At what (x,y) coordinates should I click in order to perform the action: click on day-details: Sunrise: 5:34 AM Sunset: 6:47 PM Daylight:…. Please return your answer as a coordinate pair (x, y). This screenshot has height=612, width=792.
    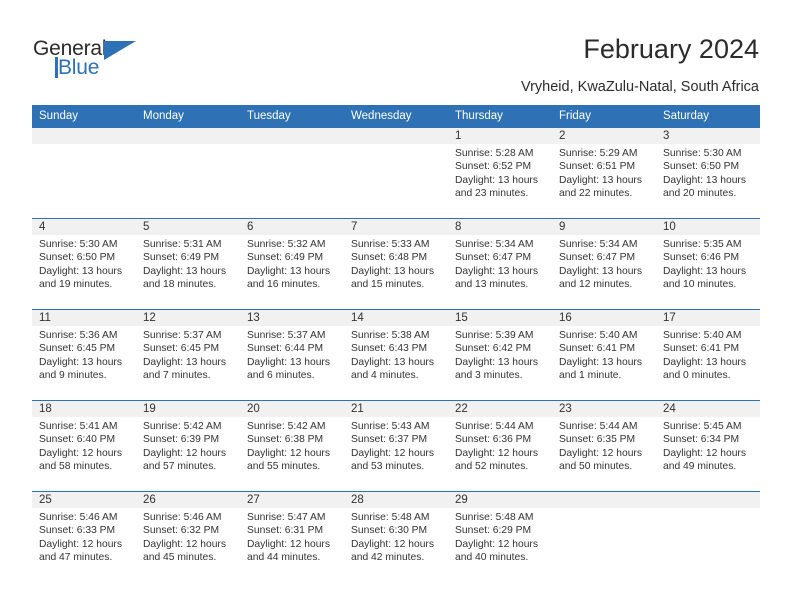
    Looking at the image, I should click on (604, 263).